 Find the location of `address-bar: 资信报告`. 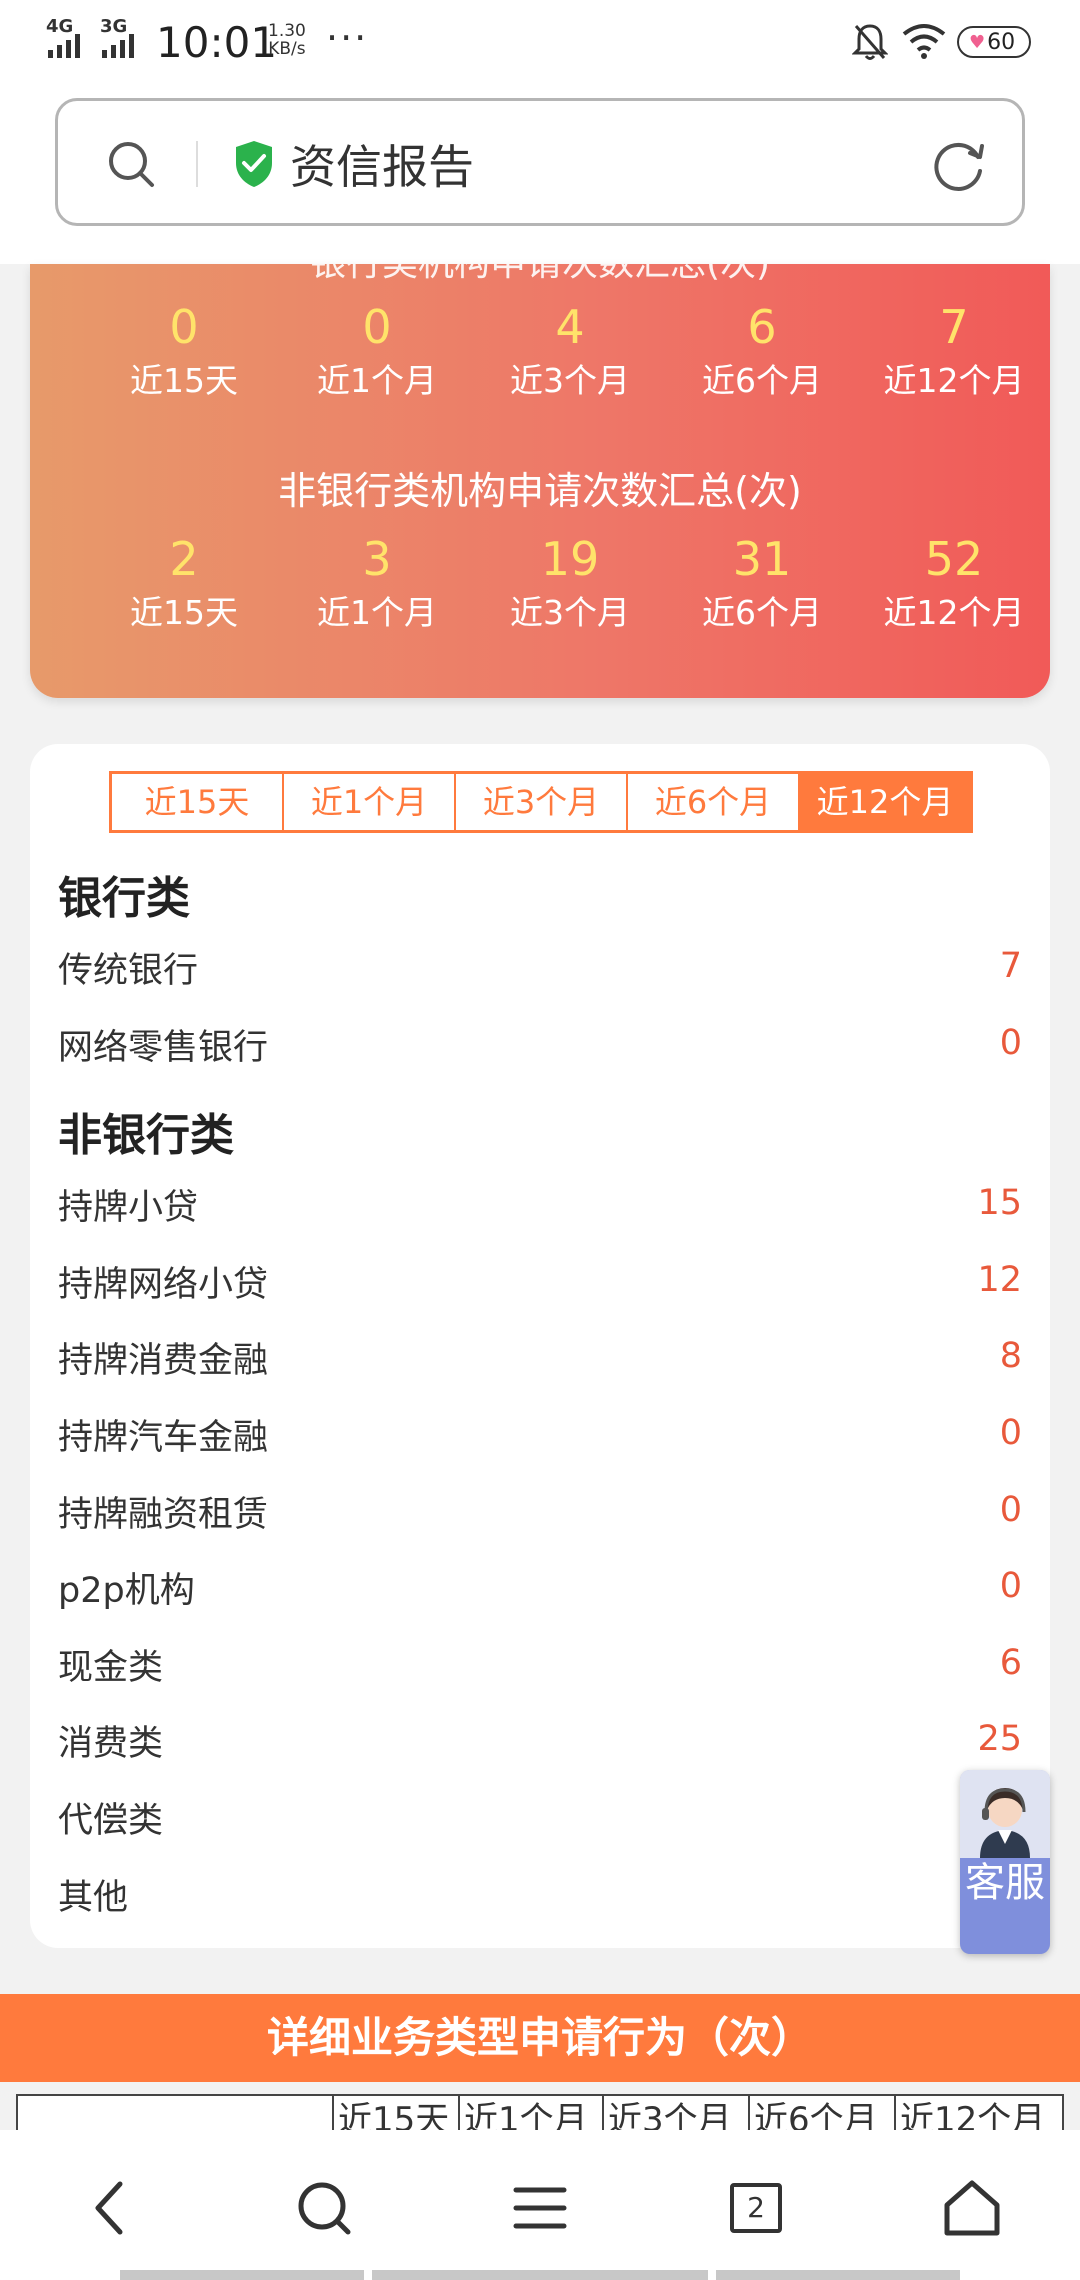

address-bar: 资信报告 is located at coordinates (540, 162).